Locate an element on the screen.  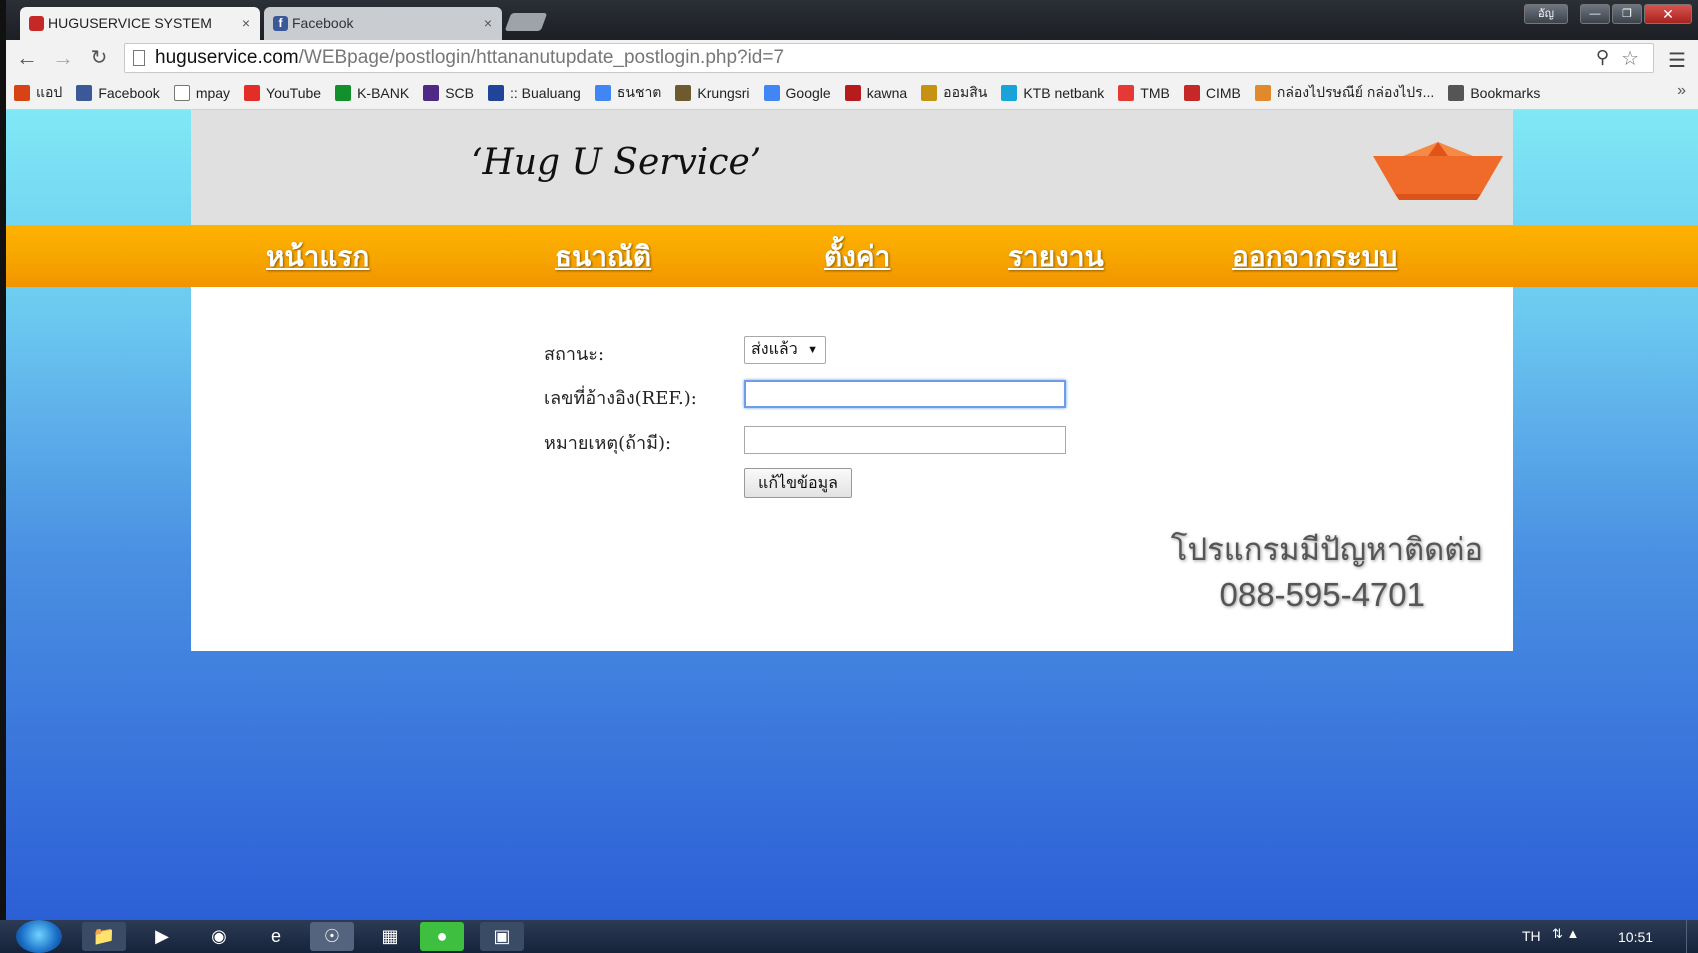
facebook-icon: f is located at coordinates (280, 23).